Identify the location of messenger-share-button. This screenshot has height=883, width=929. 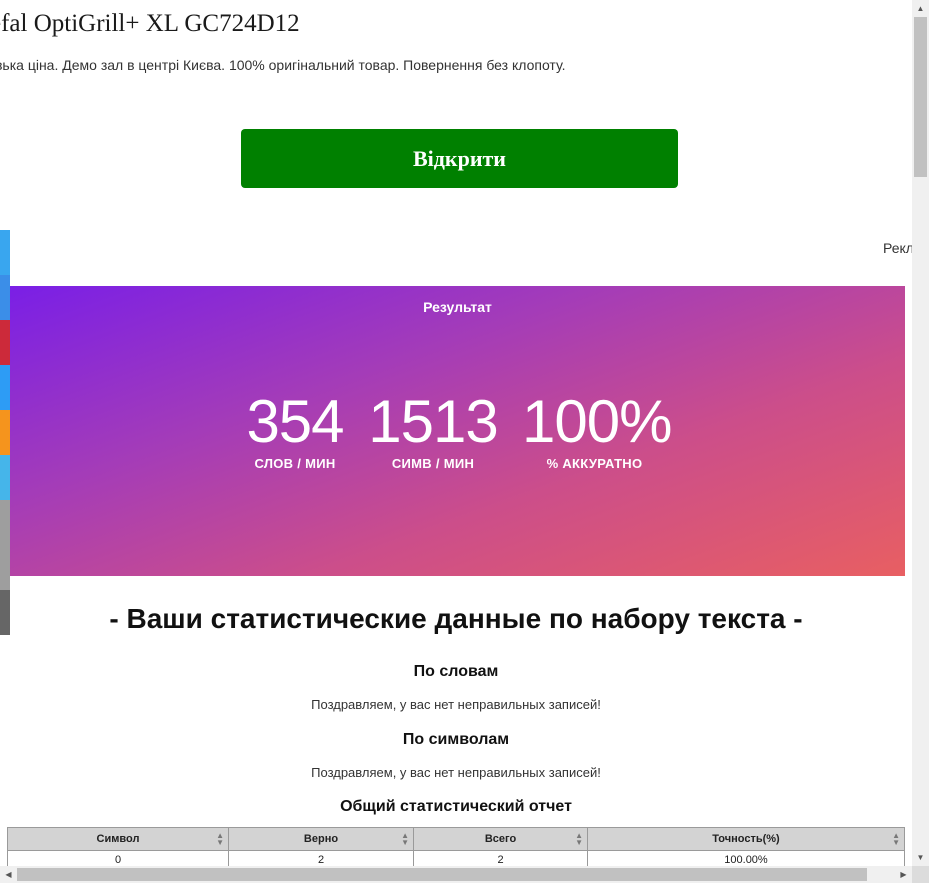
(5, 387).